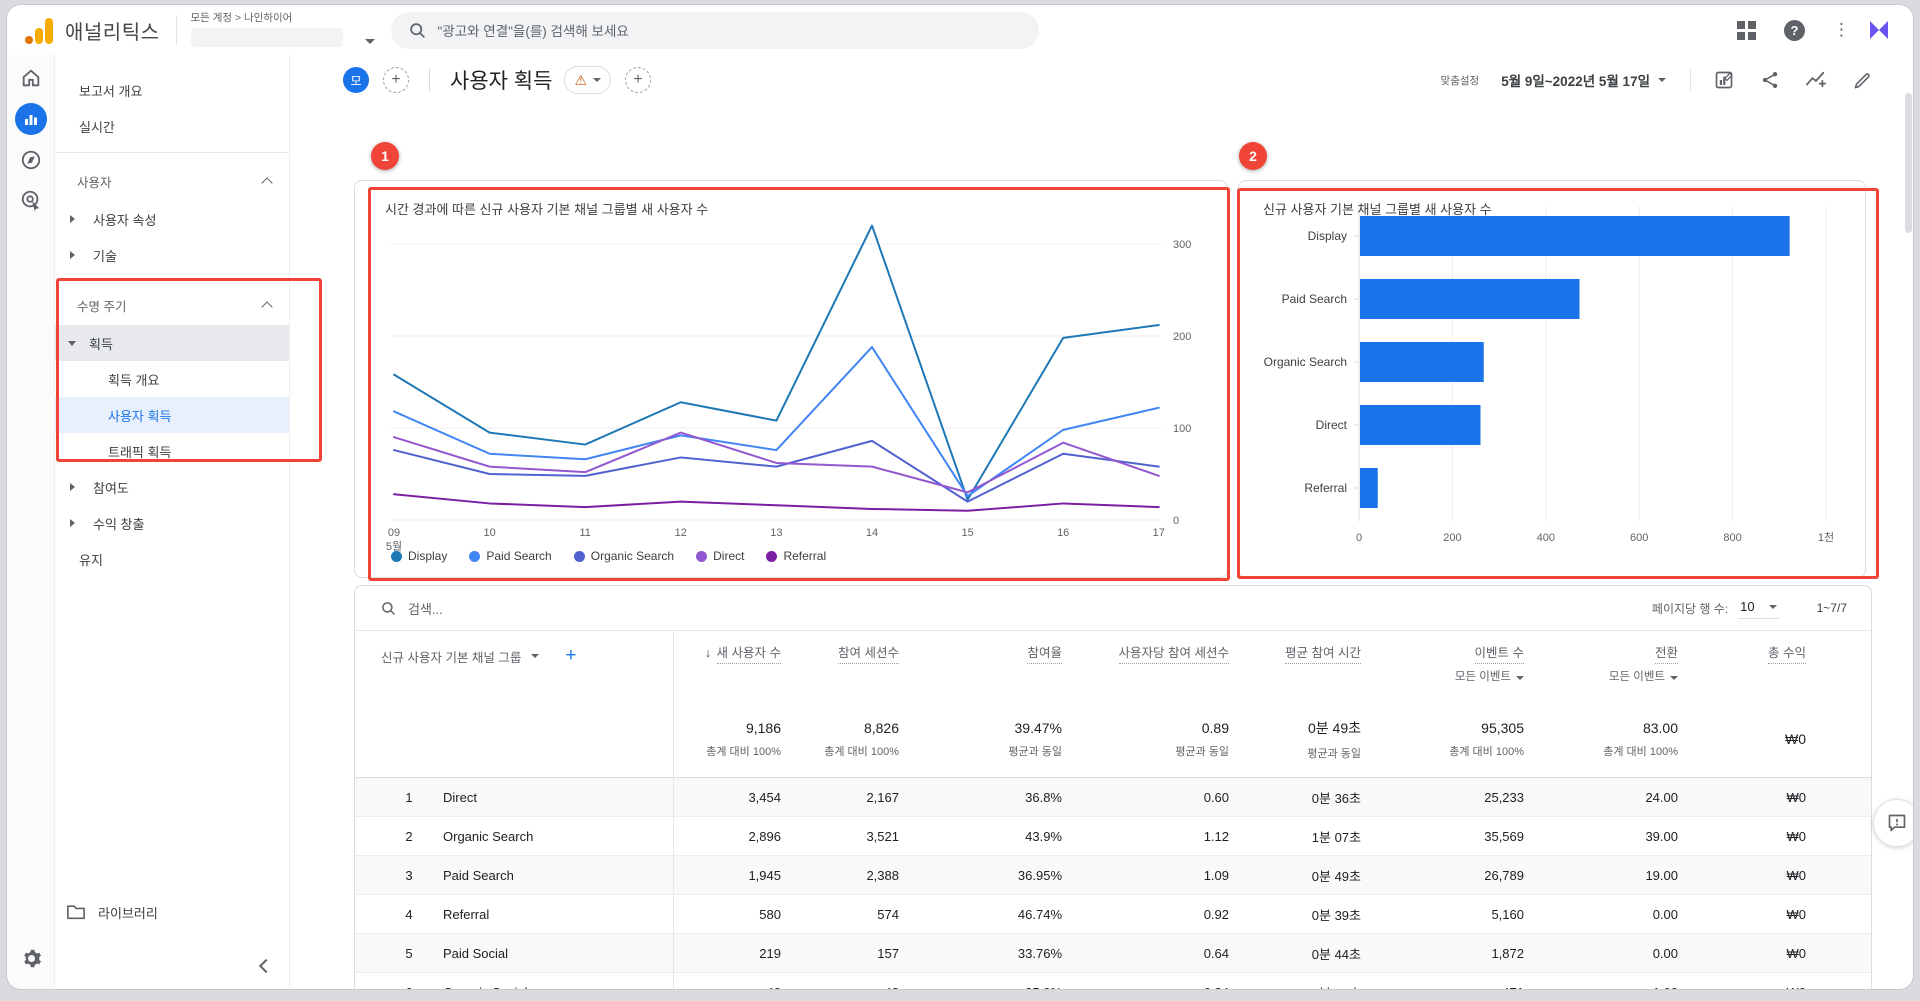 This screenshot has height=1001, width=1920. Describe the element at coordinates (1601, 987) in the screenshot. I see `metric-cell: 1.00` at that location.